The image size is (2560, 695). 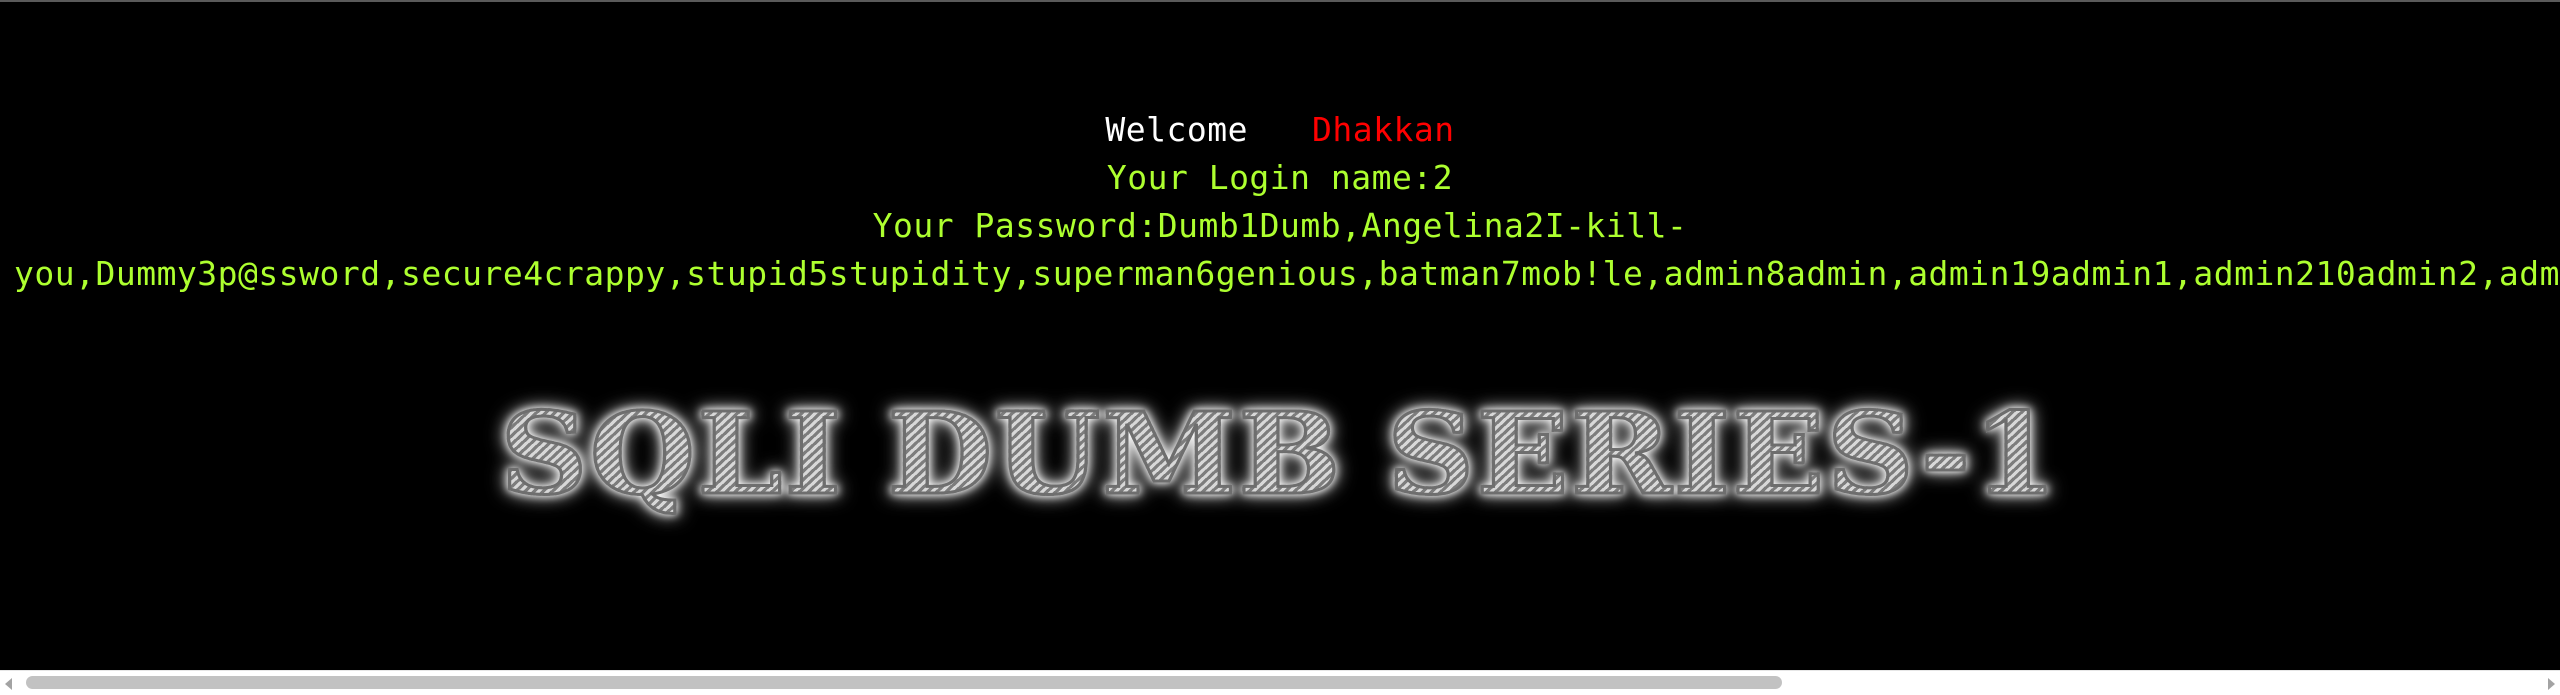 What do you see at coordinates (1280, 177) in the screenshot?
I see `login-name-text: Your Login name:2` at bounding box center [1280, 177].